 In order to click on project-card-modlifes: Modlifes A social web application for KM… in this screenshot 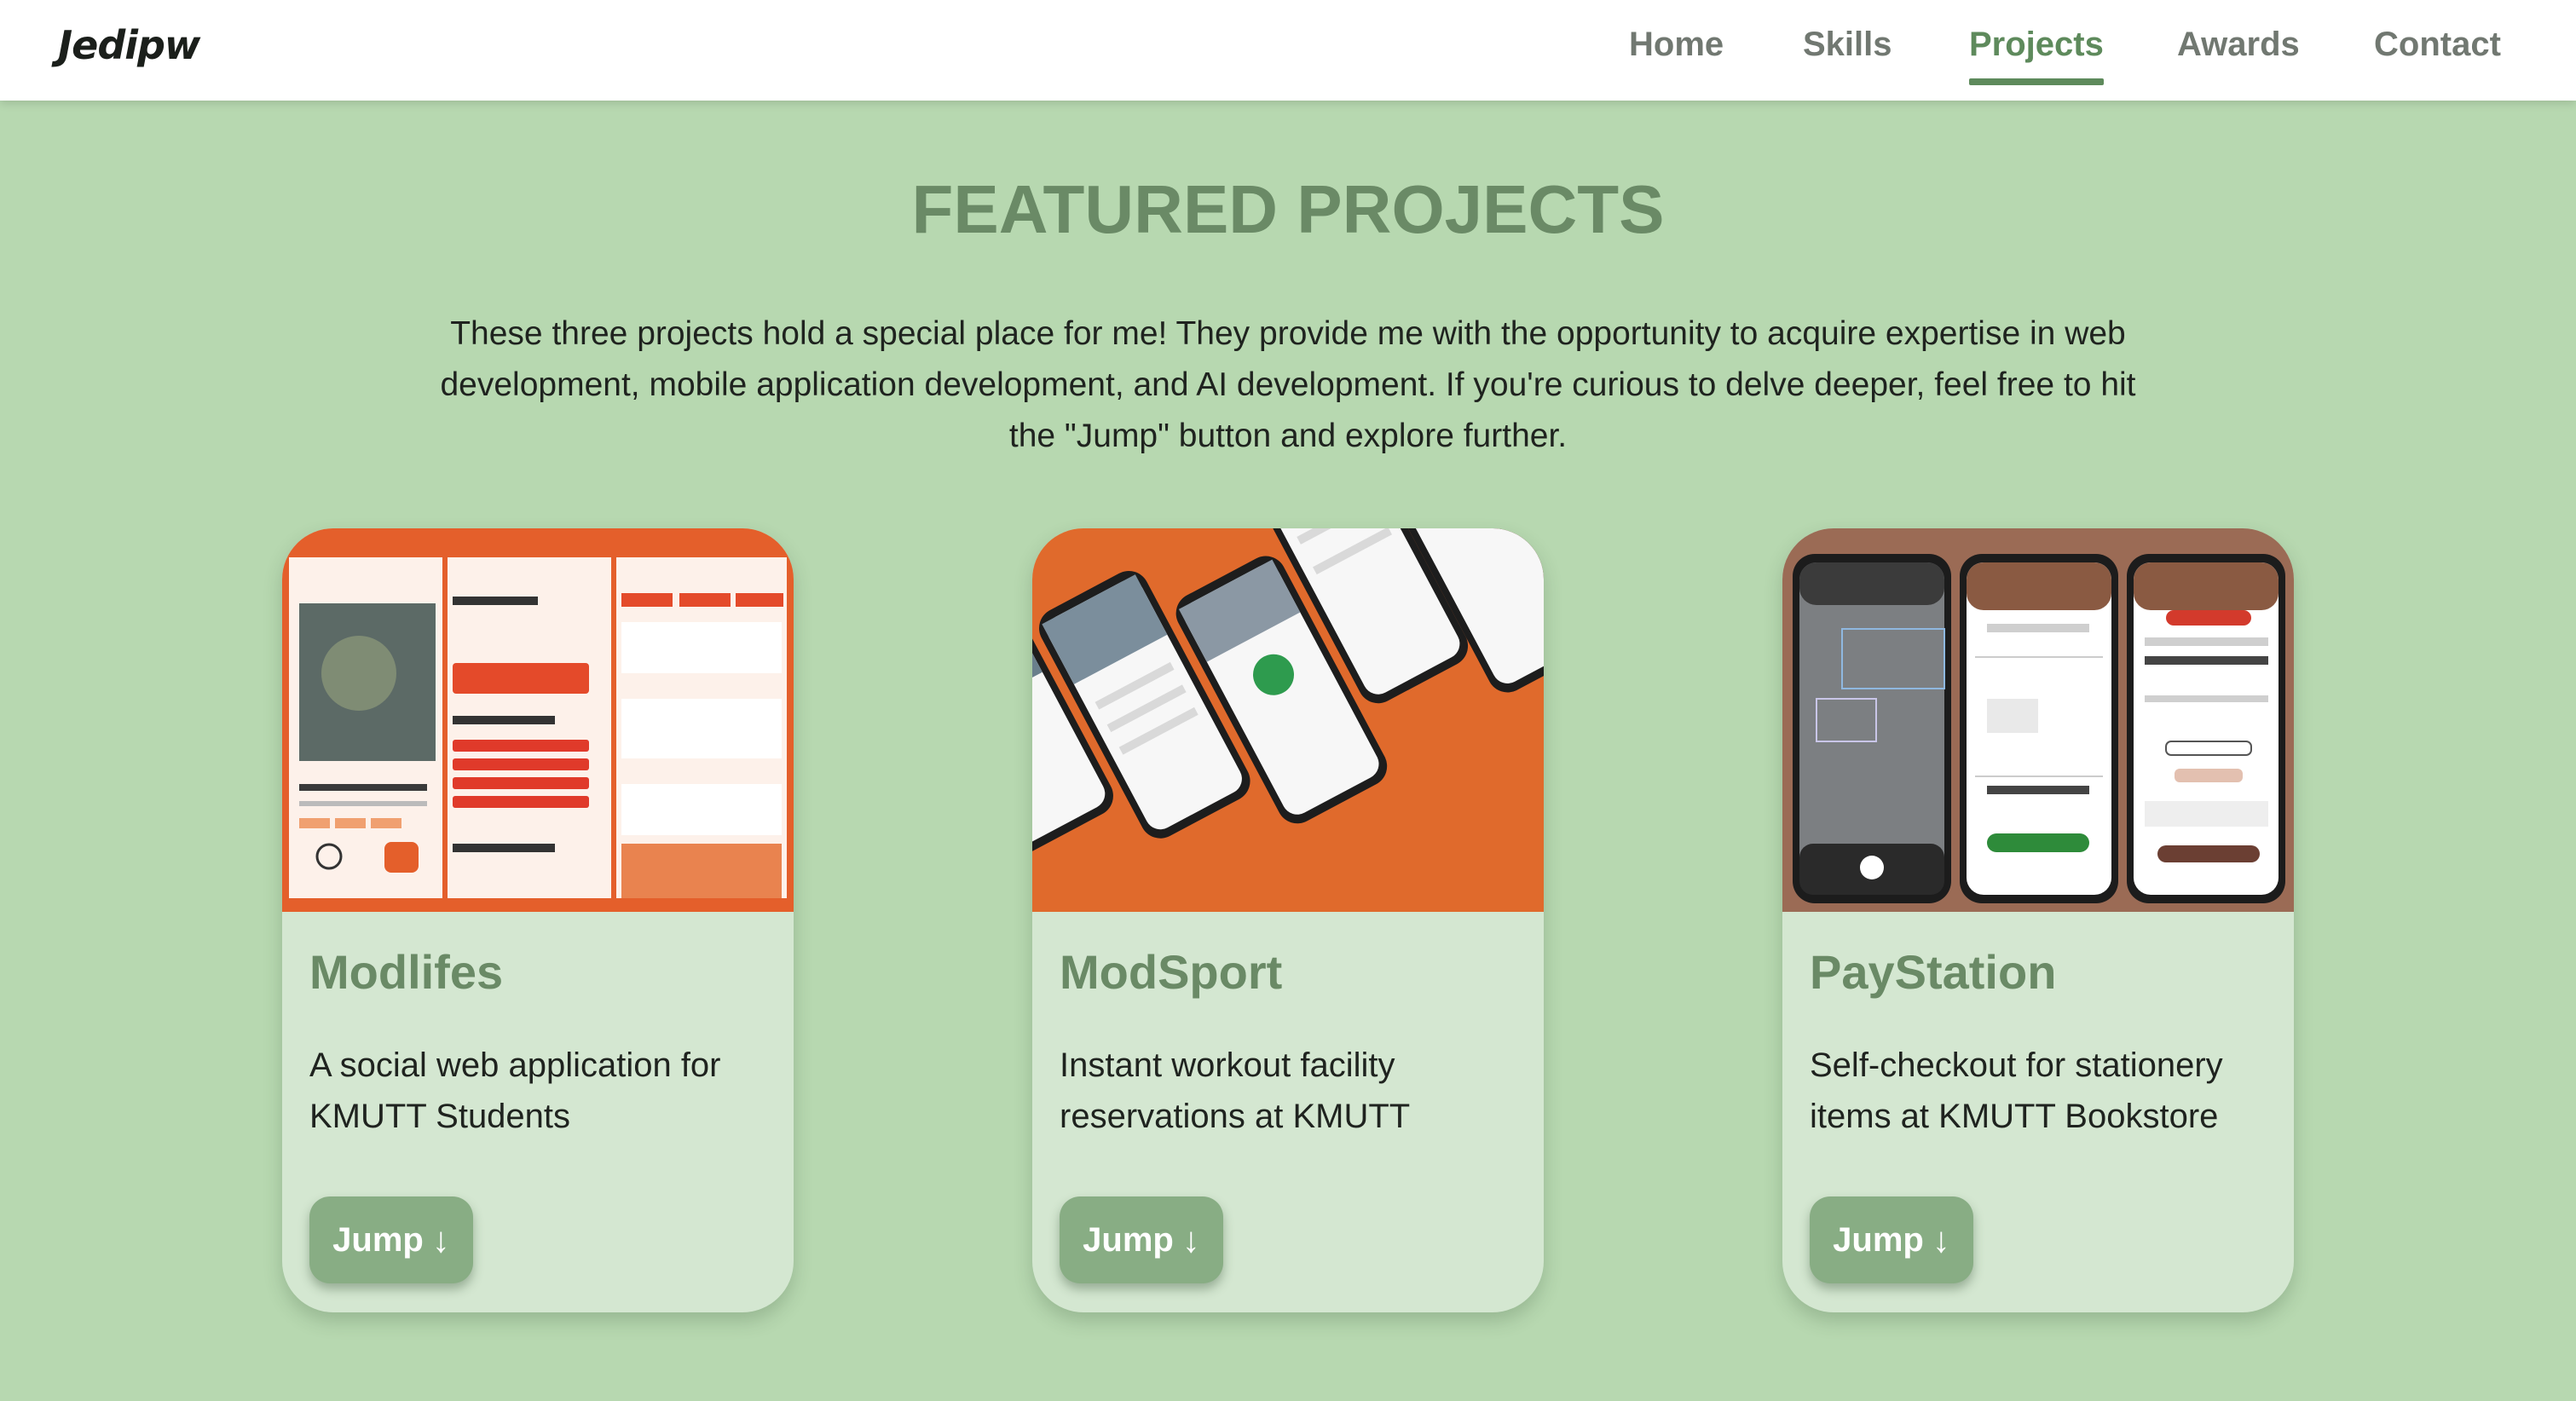, I will do `click(538, 920)`.